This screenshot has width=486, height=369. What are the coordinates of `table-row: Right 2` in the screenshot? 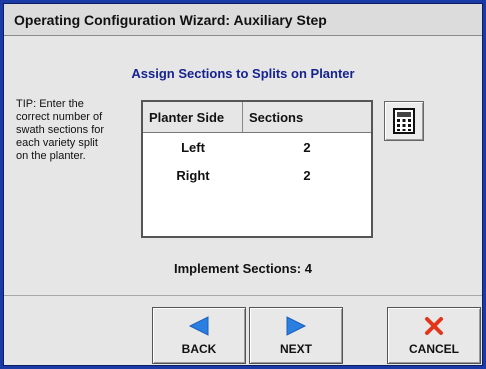 It's located at (257, 175).